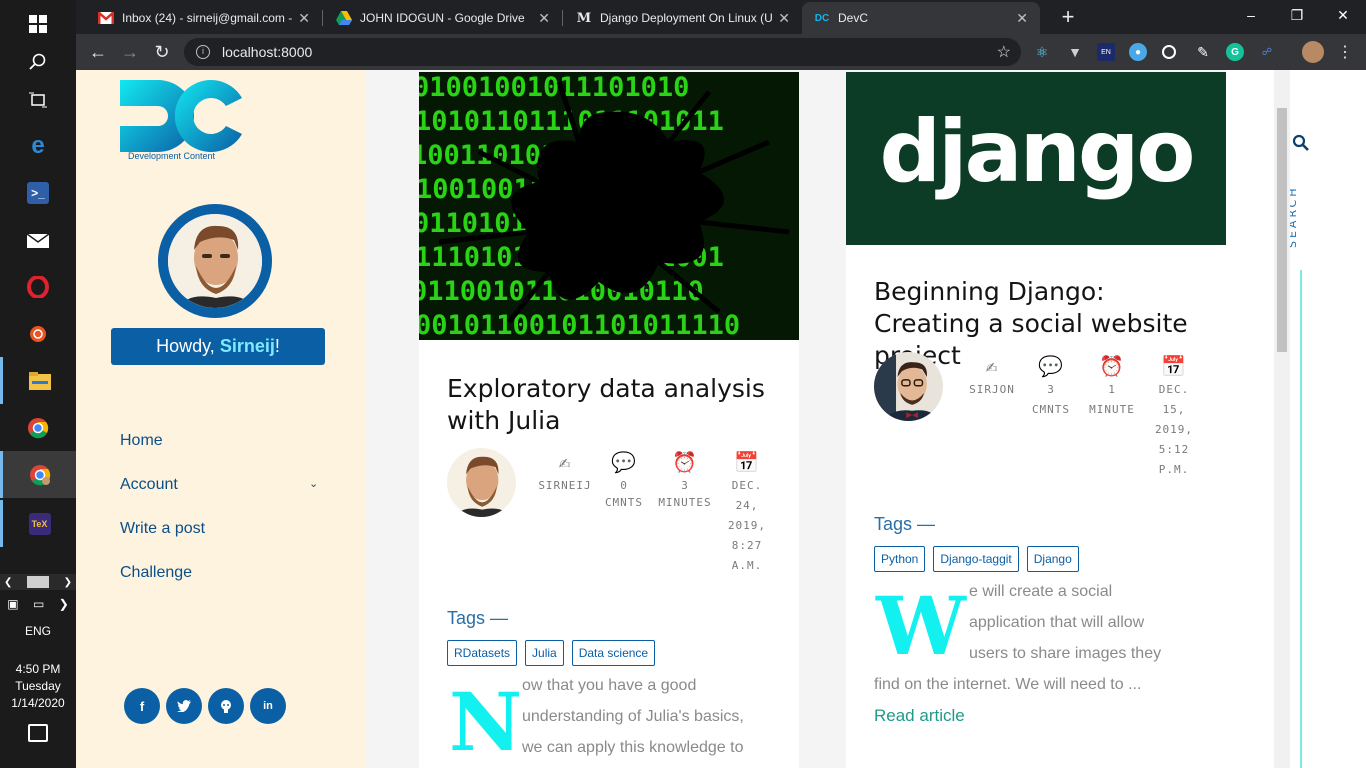 The image size is (1366, 768). Describe the element at coordinates (1041, 591) in the screenshot. I see `excerpt-line: e will create a social` at that location.